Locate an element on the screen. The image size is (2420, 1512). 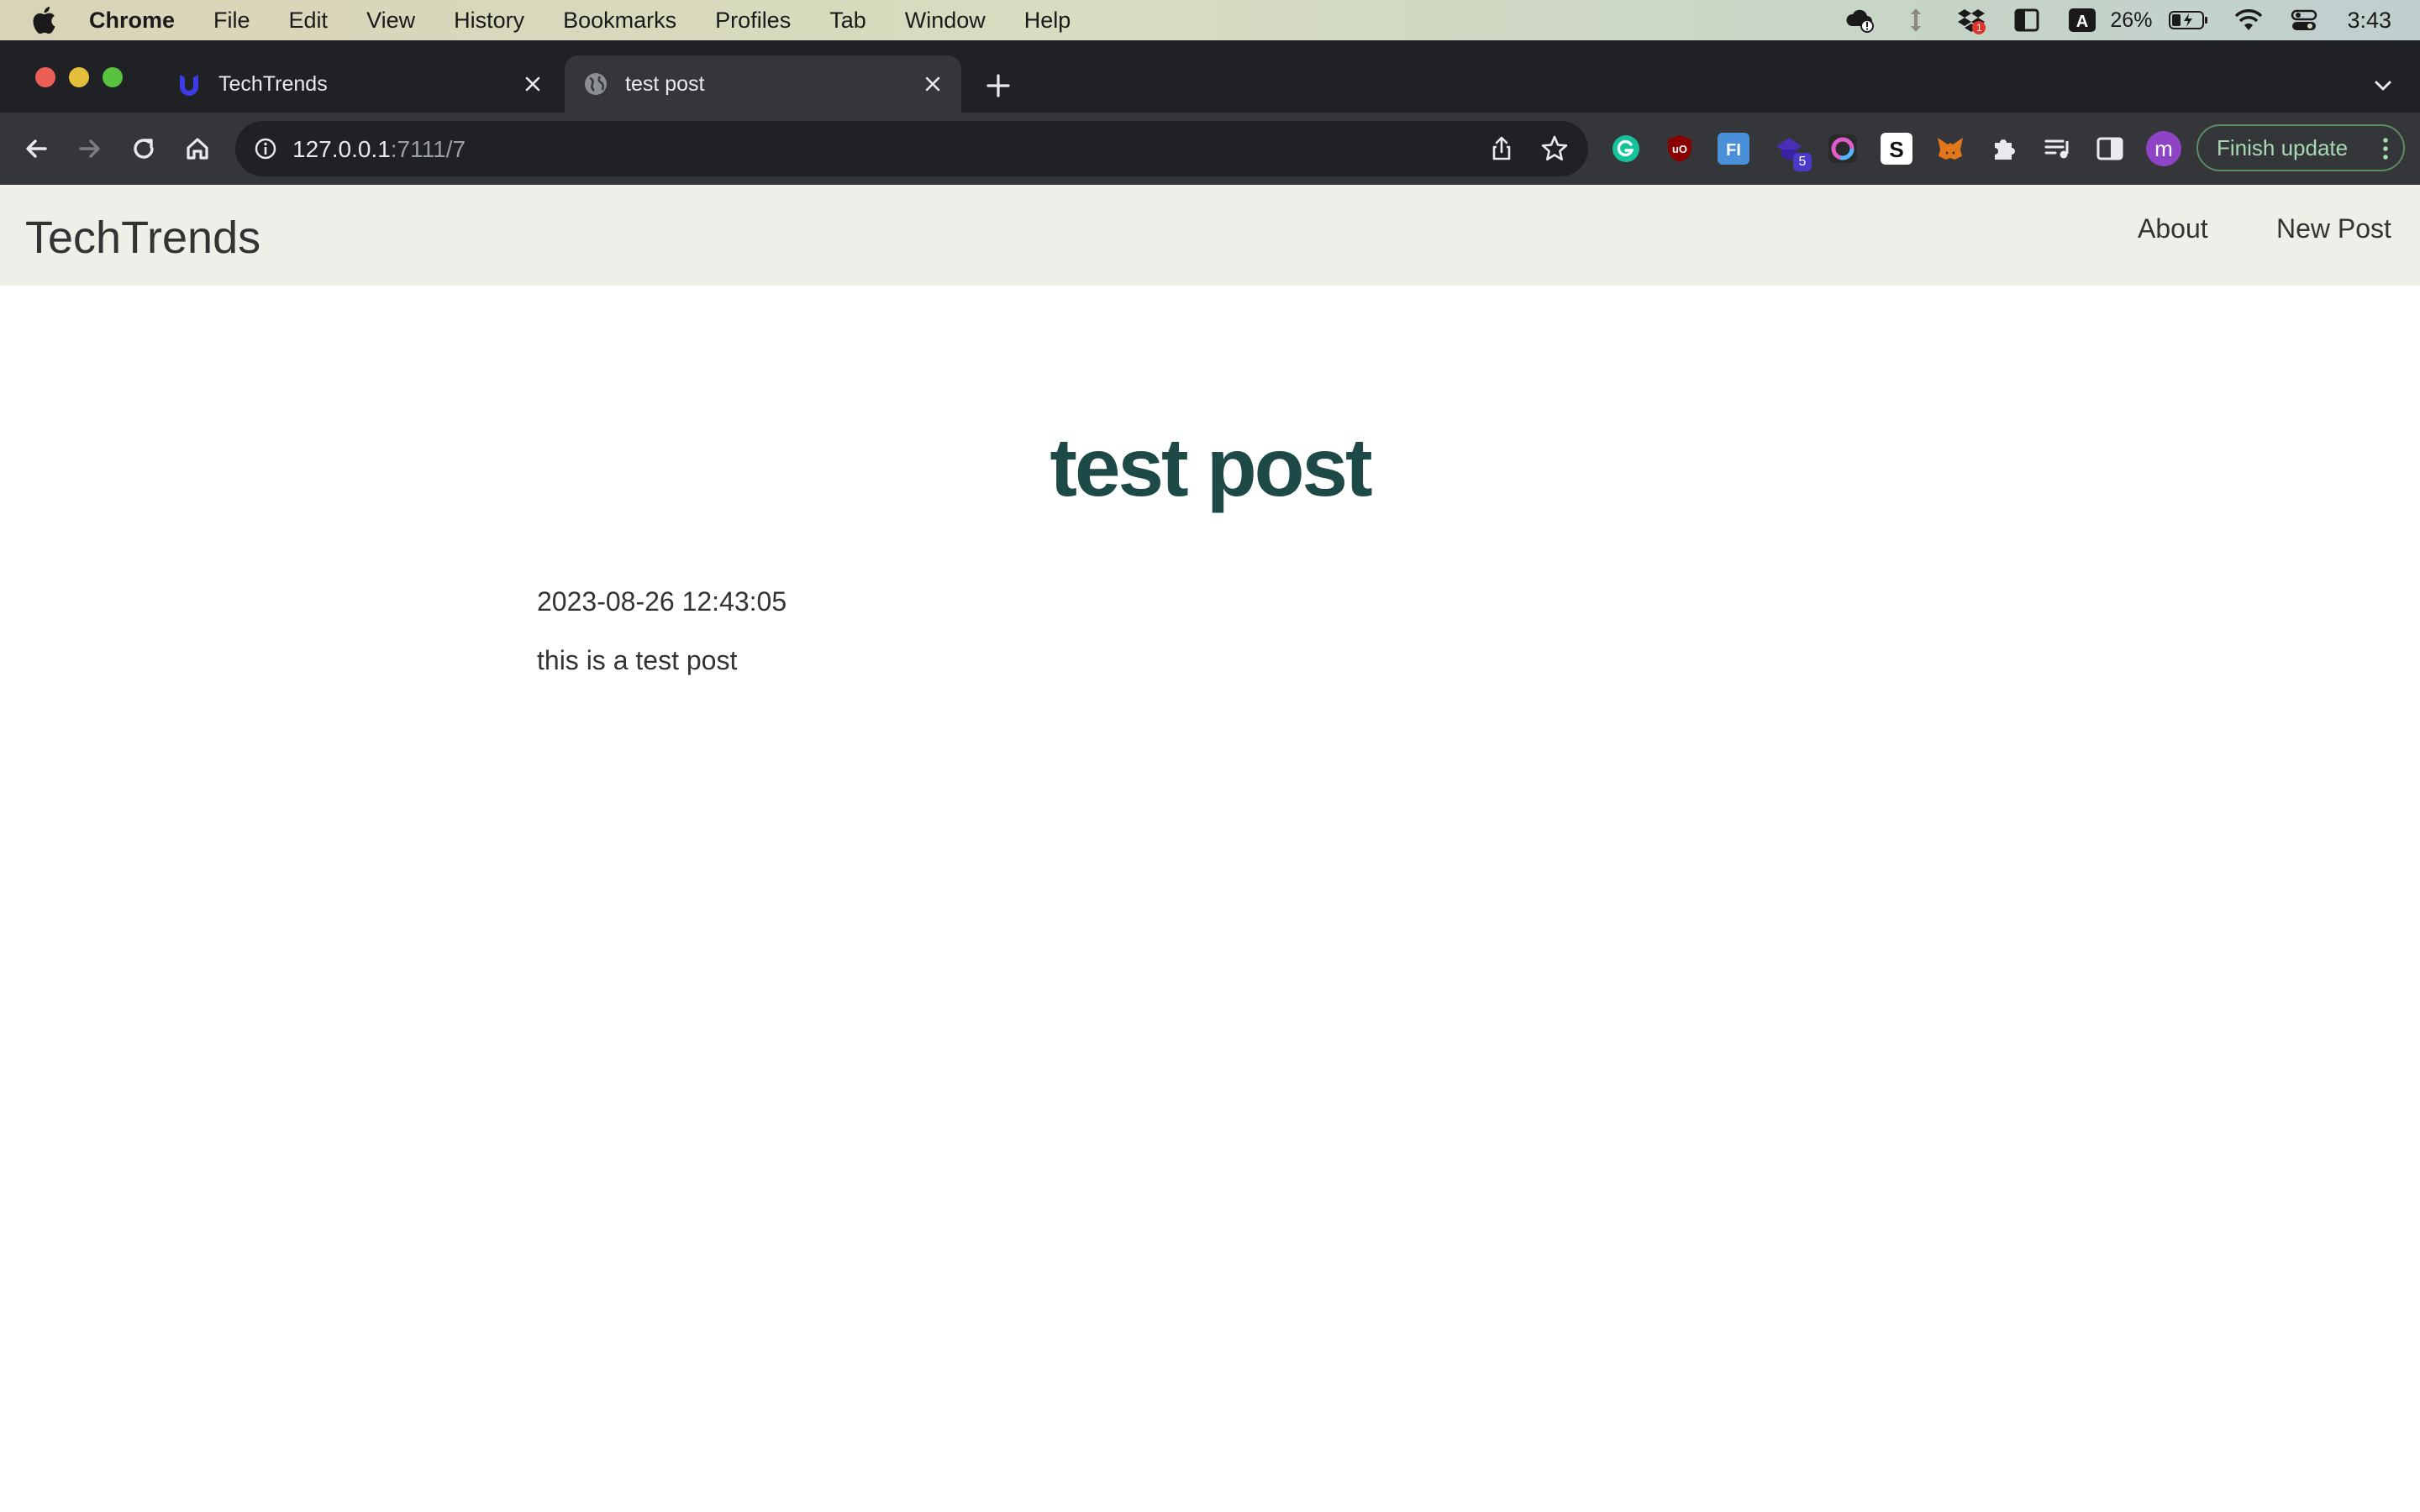
clock: 3:43 is located at coordinates (2369, 21).